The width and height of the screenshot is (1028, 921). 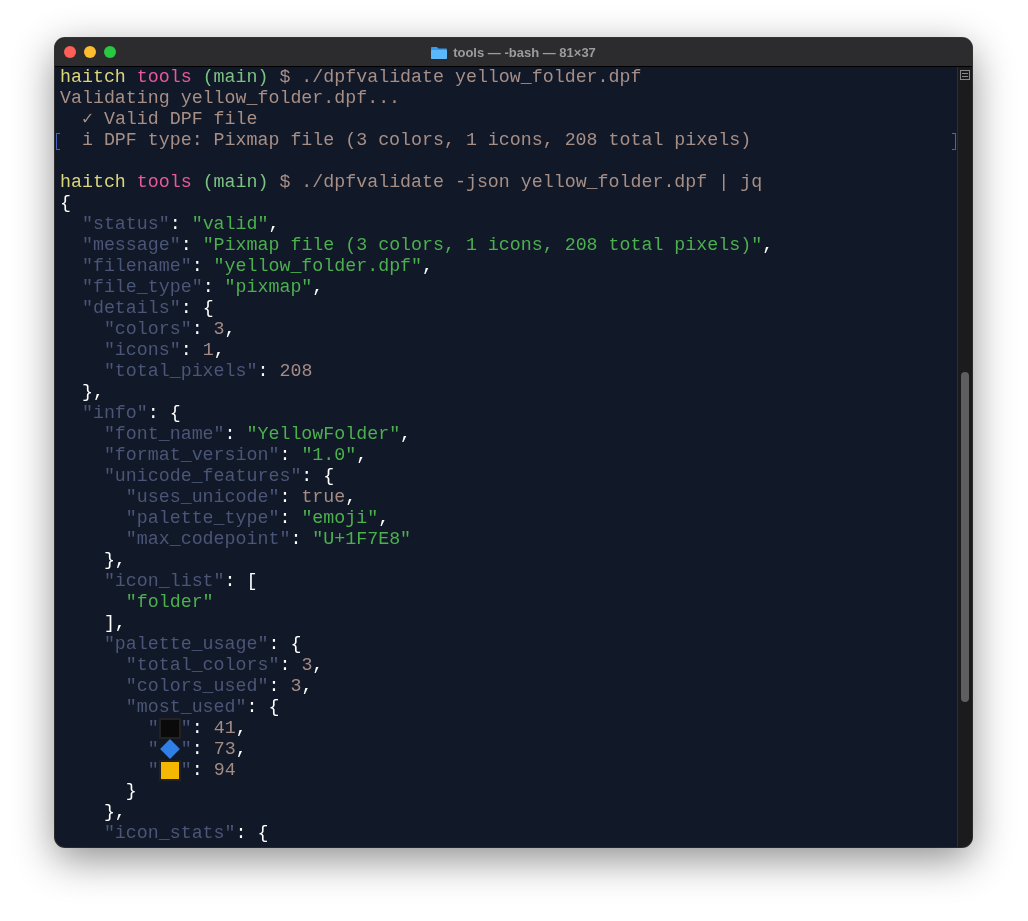 What do you see at coordinates (110, 52) in the screenshot?
I see `zoom-icon` at bounding box center [110, 52].